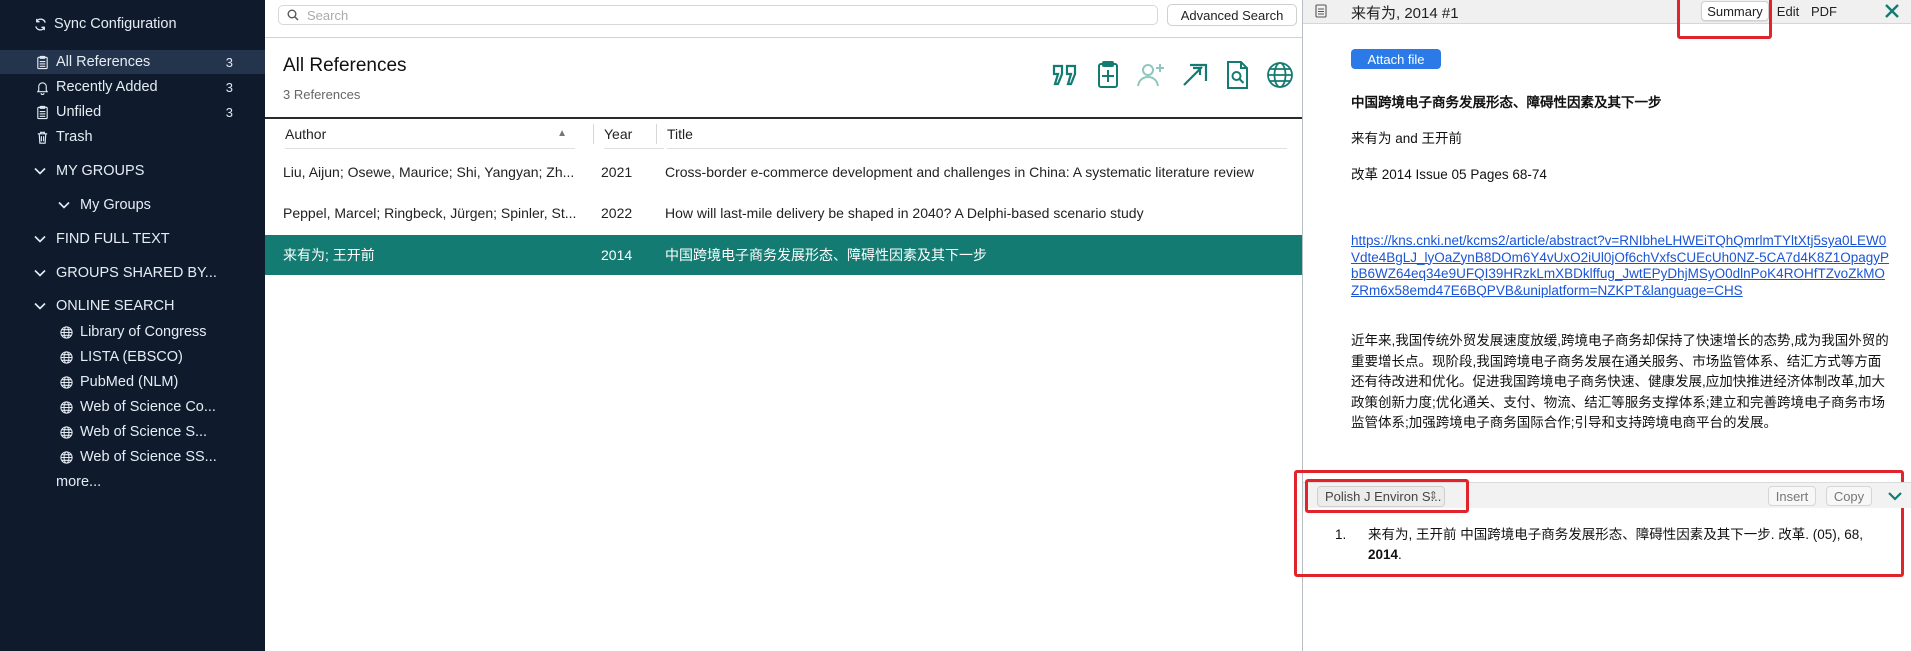 This screenshot has height=651, width=1911. Describe the element at coordinates (132, 137) in the screenshot. I see `sidebar-item-trash: Trash` at that location.